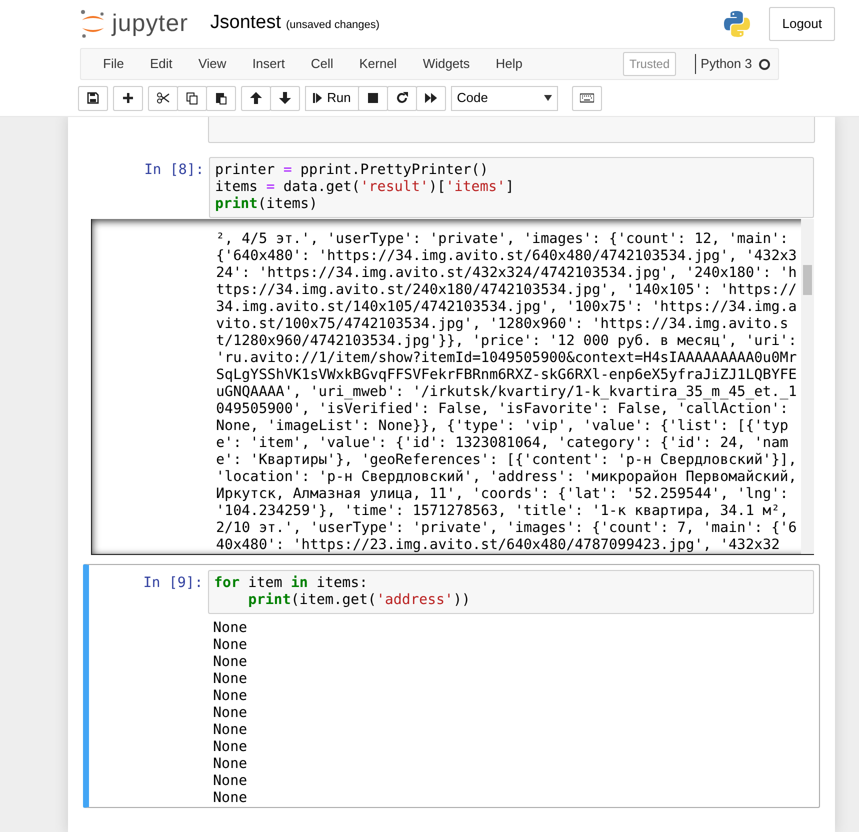 The width and height of the screenshot is (859, 832). Describe the element at coordinates (161, 64) in the screenshot. I see `menu-item: Edit` at that location.